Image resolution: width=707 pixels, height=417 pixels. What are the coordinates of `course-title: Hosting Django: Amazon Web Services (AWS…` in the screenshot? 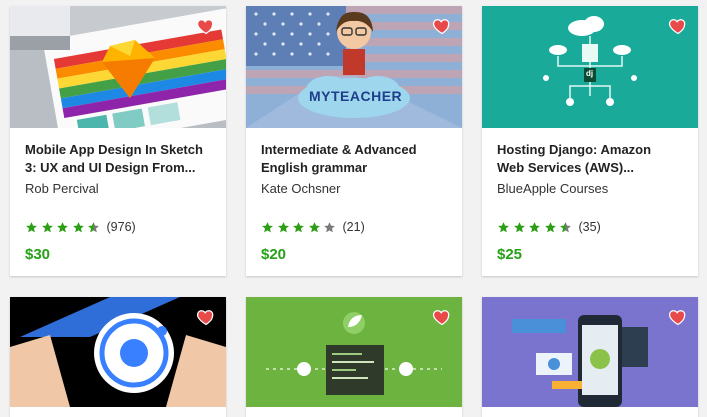 It's located at (592, 159).